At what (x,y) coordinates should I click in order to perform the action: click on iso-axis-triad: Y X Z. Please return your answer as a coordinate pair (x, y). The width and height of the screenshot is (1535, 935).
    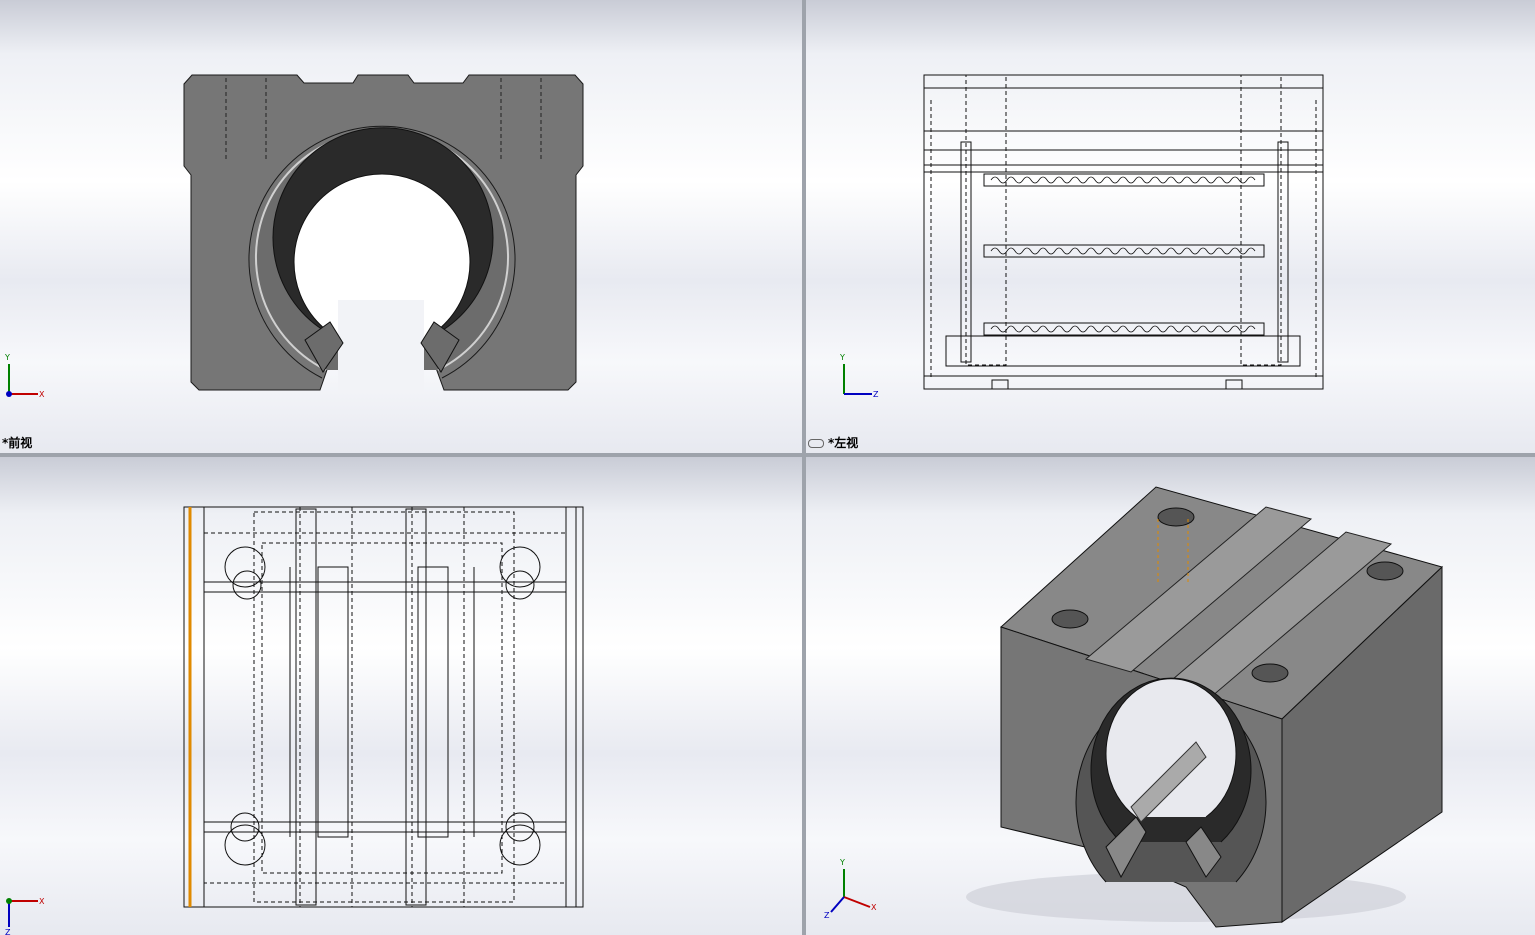
    Looking at the image, I should click on (850, 889).